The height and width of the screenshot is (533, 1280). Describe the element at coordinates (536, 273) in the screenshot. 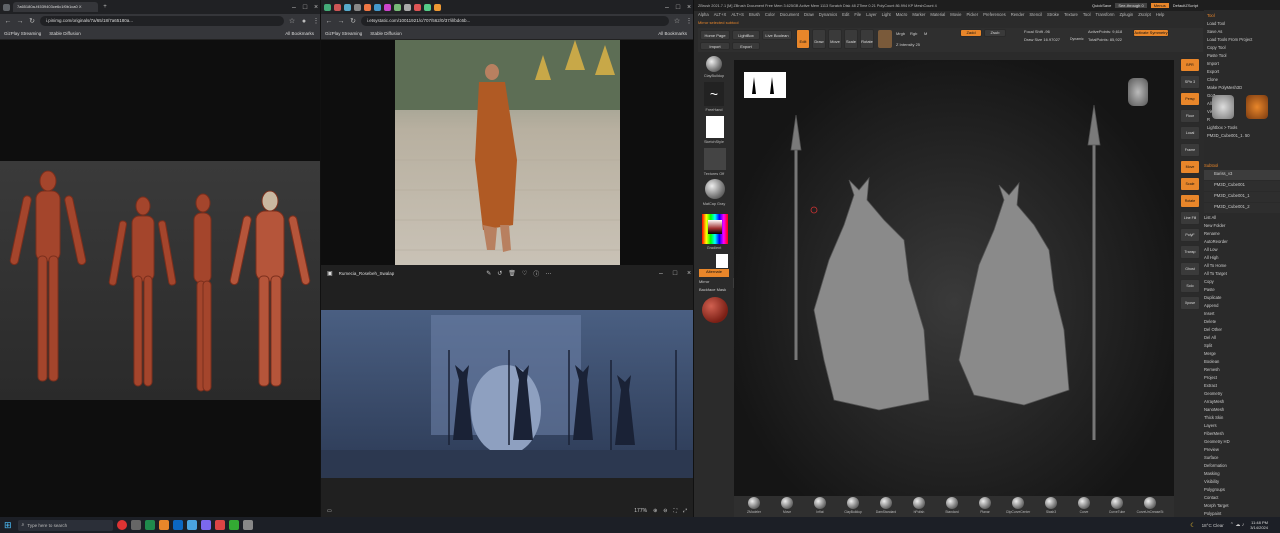

I see `info-icon: ⓘ` at that location.